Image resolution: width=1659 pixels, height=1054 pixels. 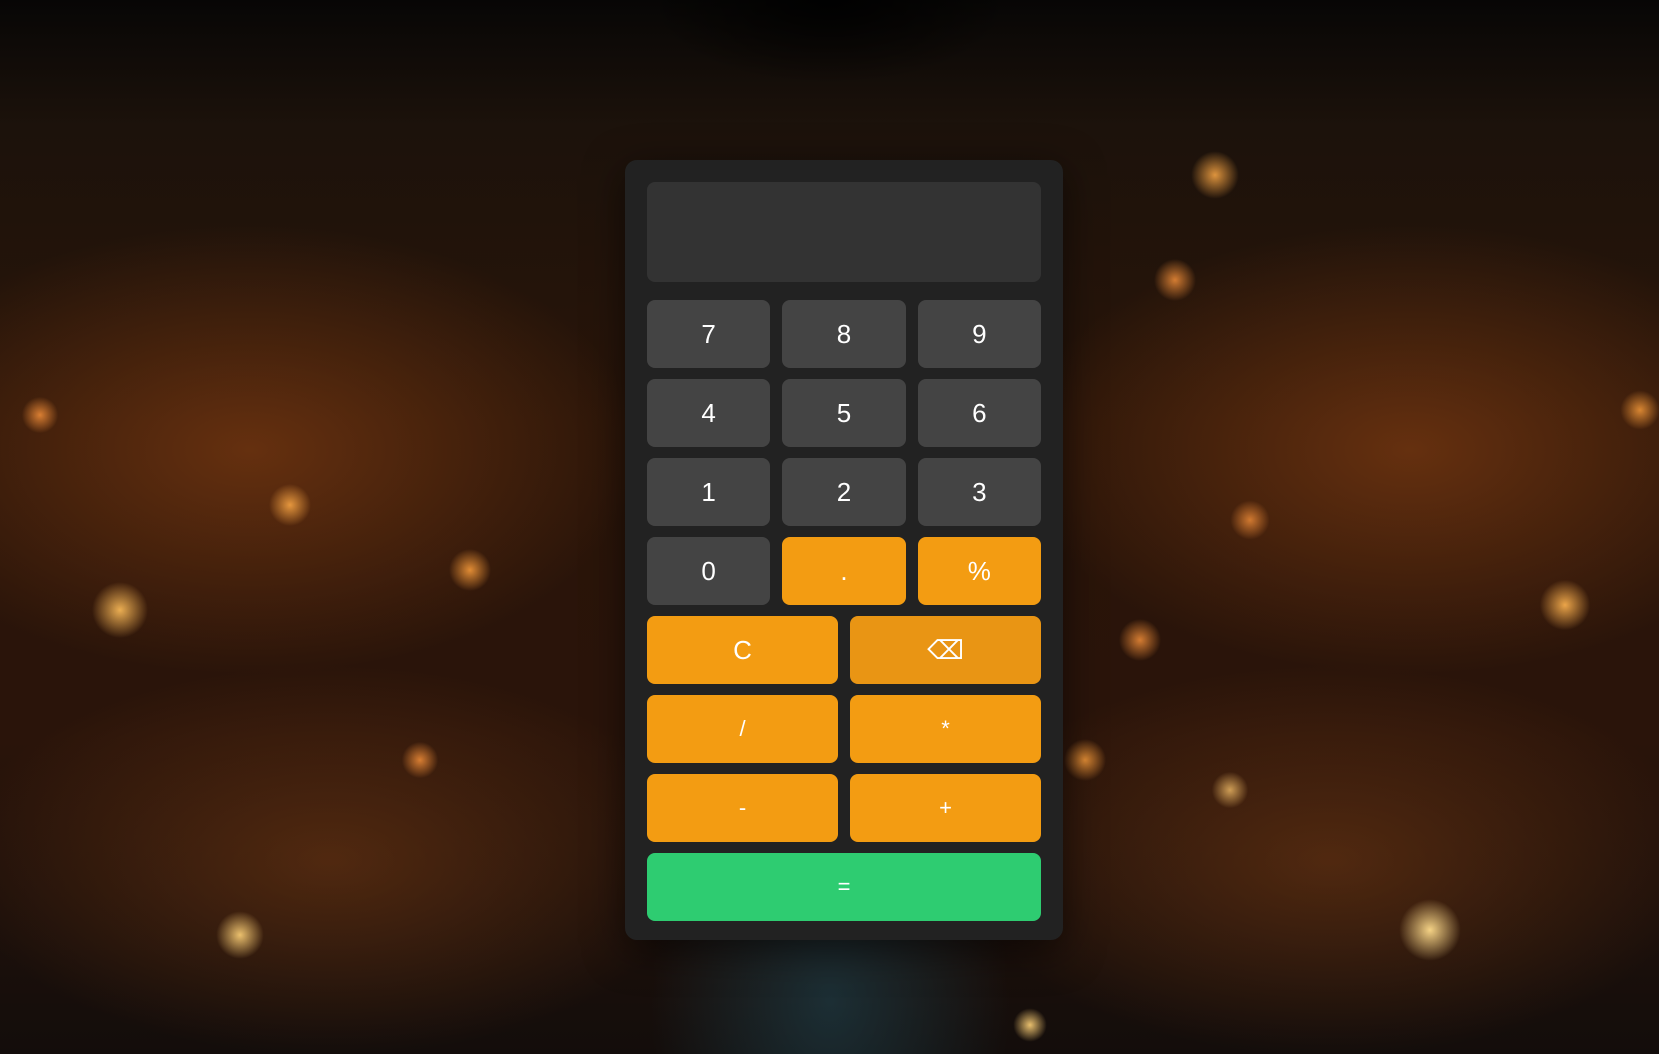 What do you see at coordinates (945, 729) in the screenshot?
I see `multiply-button: *` at bounding box center [945, 729].